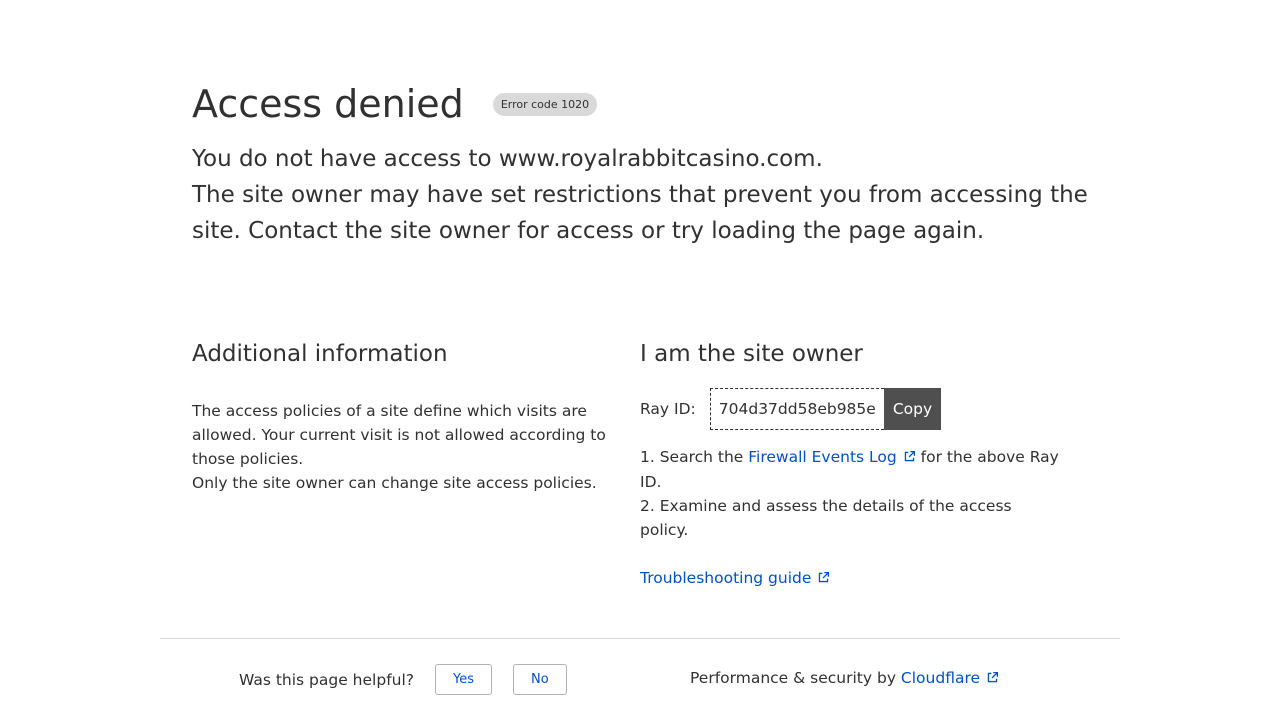 Image resolution: width=1280 pixels, height=720 pixels. I want to click on footer-divider, so click(640, 638).